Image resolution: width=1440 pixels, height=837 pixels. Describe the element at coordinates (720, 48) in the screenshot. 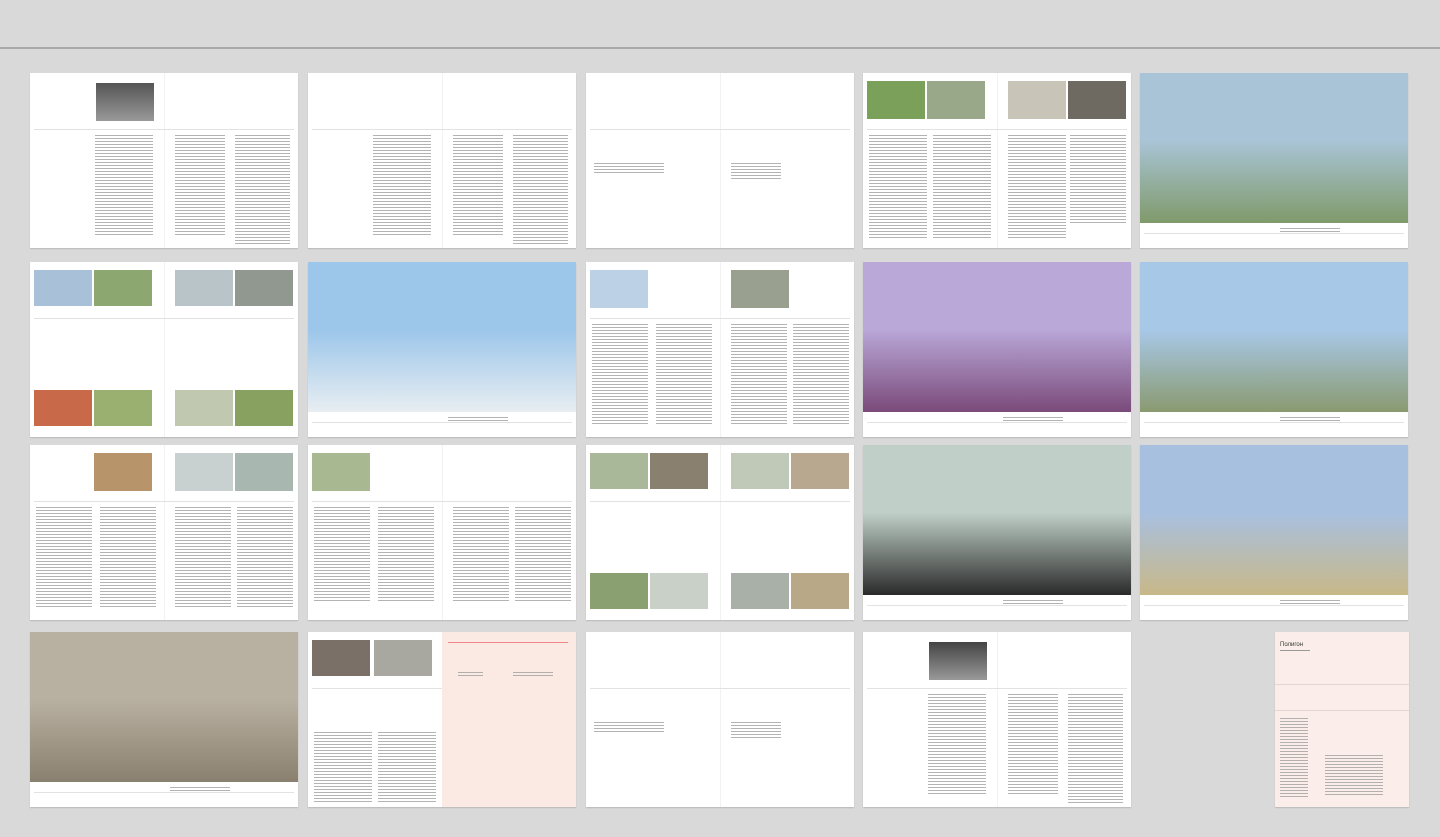

I see `toolbar-divider` at that location.